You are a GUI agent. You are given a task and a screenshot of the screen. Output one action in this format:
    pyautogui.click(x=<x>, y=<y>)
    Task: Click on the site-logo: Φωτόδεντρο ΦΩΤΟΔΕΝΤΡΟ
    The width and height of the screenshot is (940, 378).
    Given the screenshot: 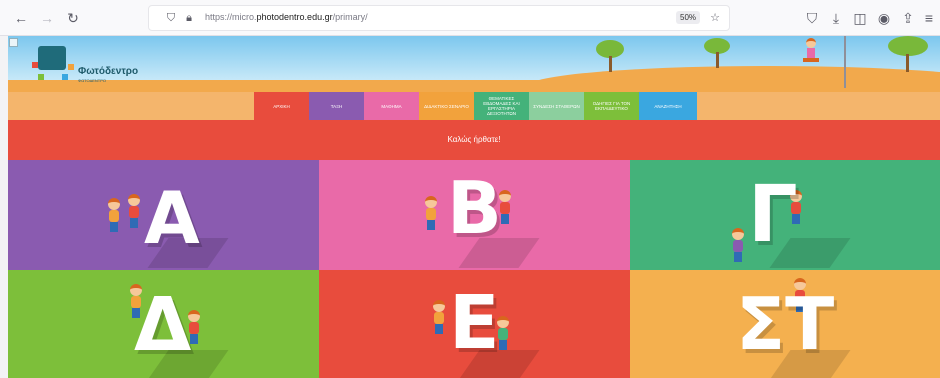 What is the action you would take?
    pyautogui.click(x=88, y=65)
    